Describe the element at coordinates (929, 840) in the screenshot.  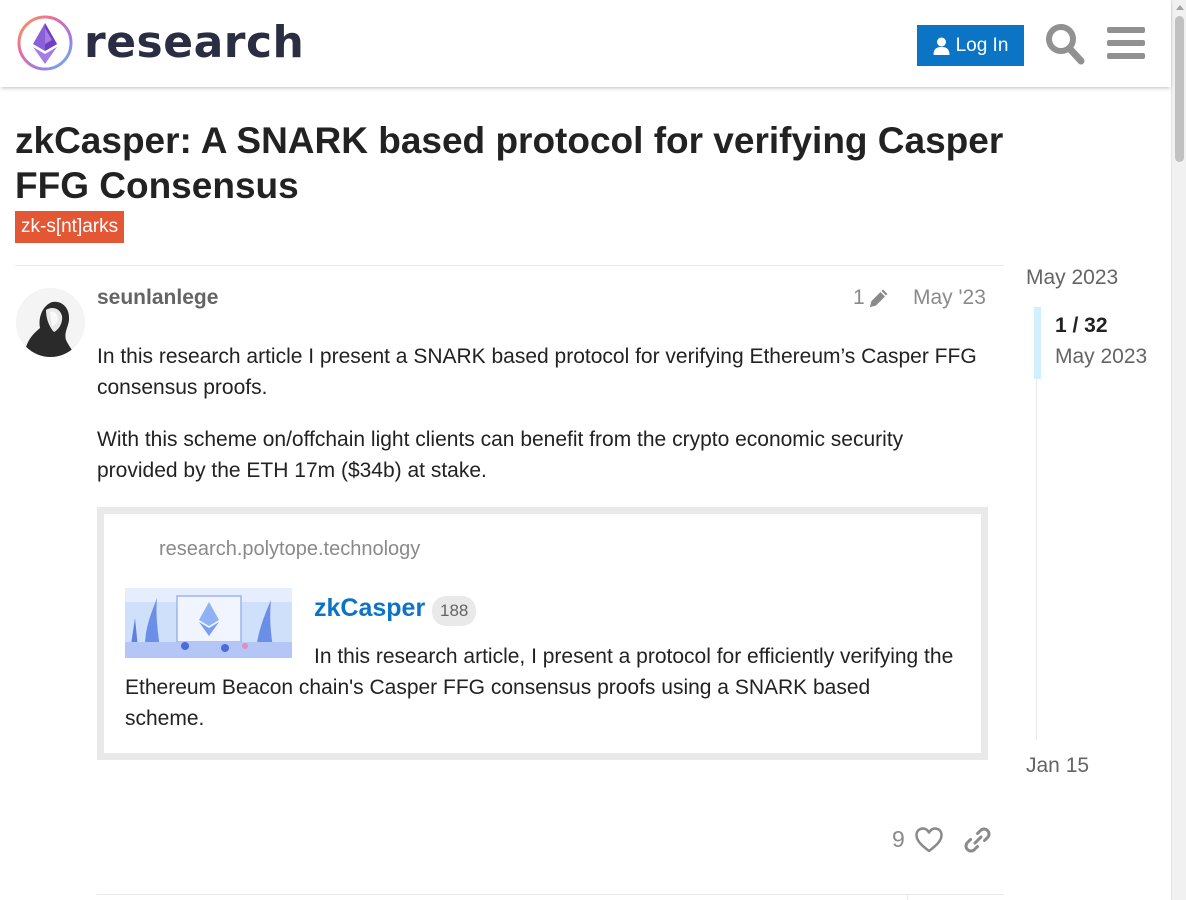
I see `heart-icon` at that location.